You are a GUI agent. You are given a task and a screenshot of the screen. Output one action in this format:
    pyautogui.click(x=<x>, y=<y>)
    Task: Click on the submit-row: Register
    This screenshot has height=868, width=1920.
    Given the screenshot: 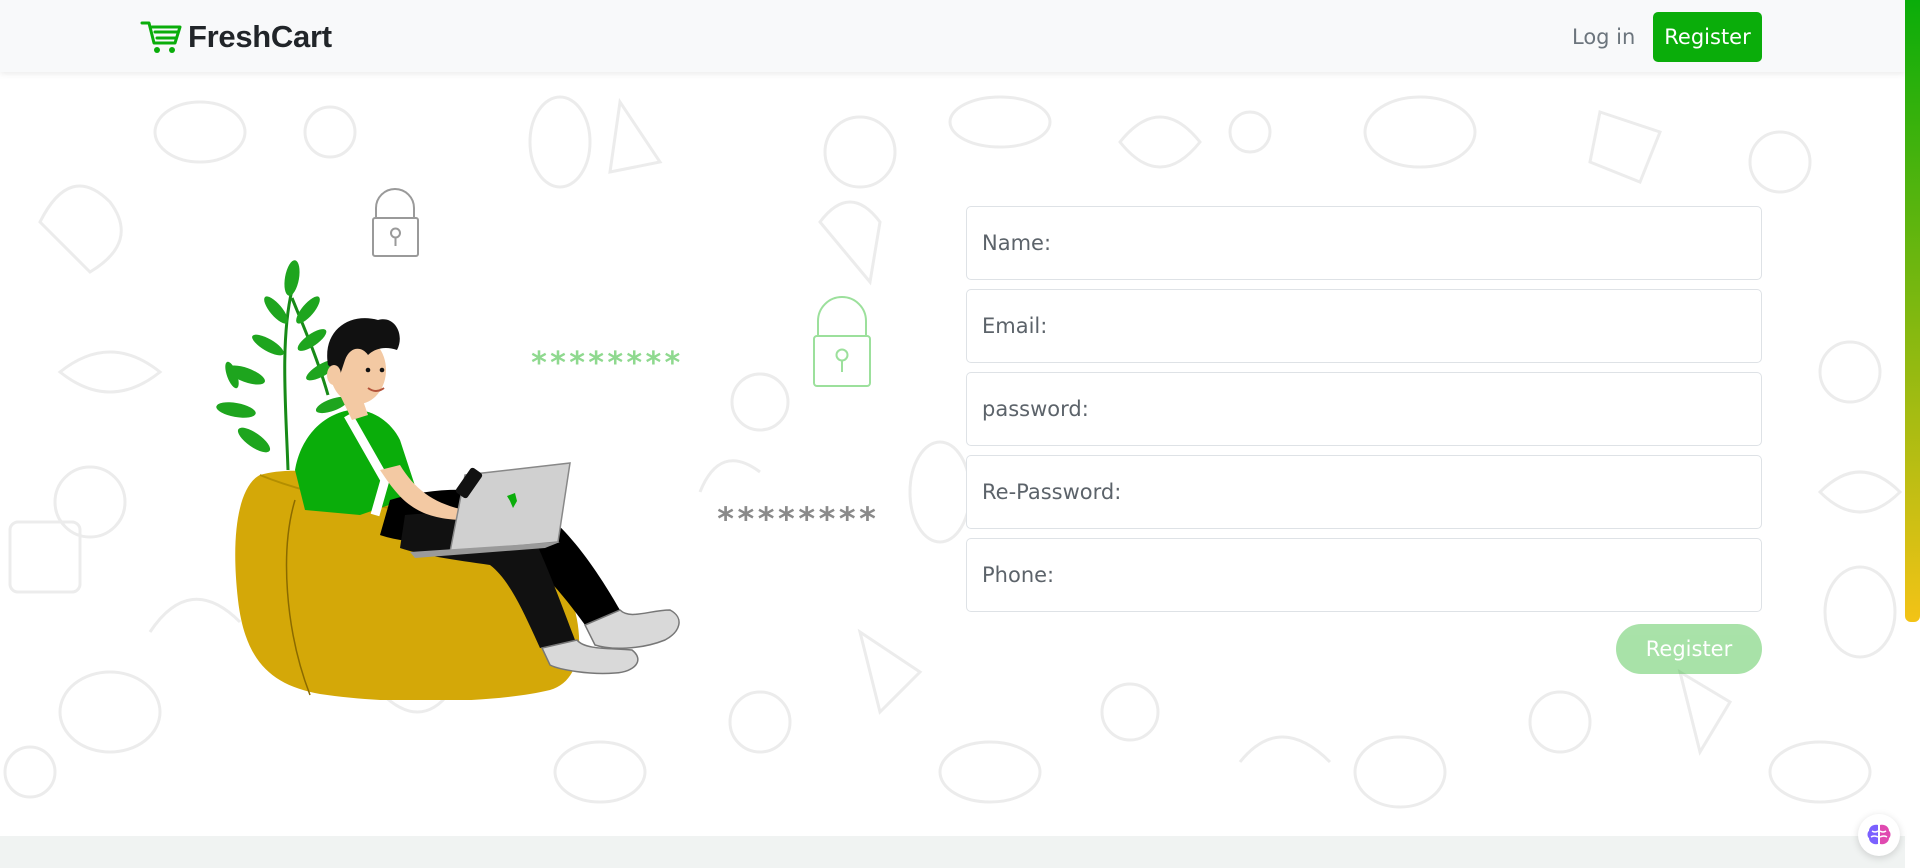 What is the action you would take?
    pyautogui.click(x=1364, y=654)
    